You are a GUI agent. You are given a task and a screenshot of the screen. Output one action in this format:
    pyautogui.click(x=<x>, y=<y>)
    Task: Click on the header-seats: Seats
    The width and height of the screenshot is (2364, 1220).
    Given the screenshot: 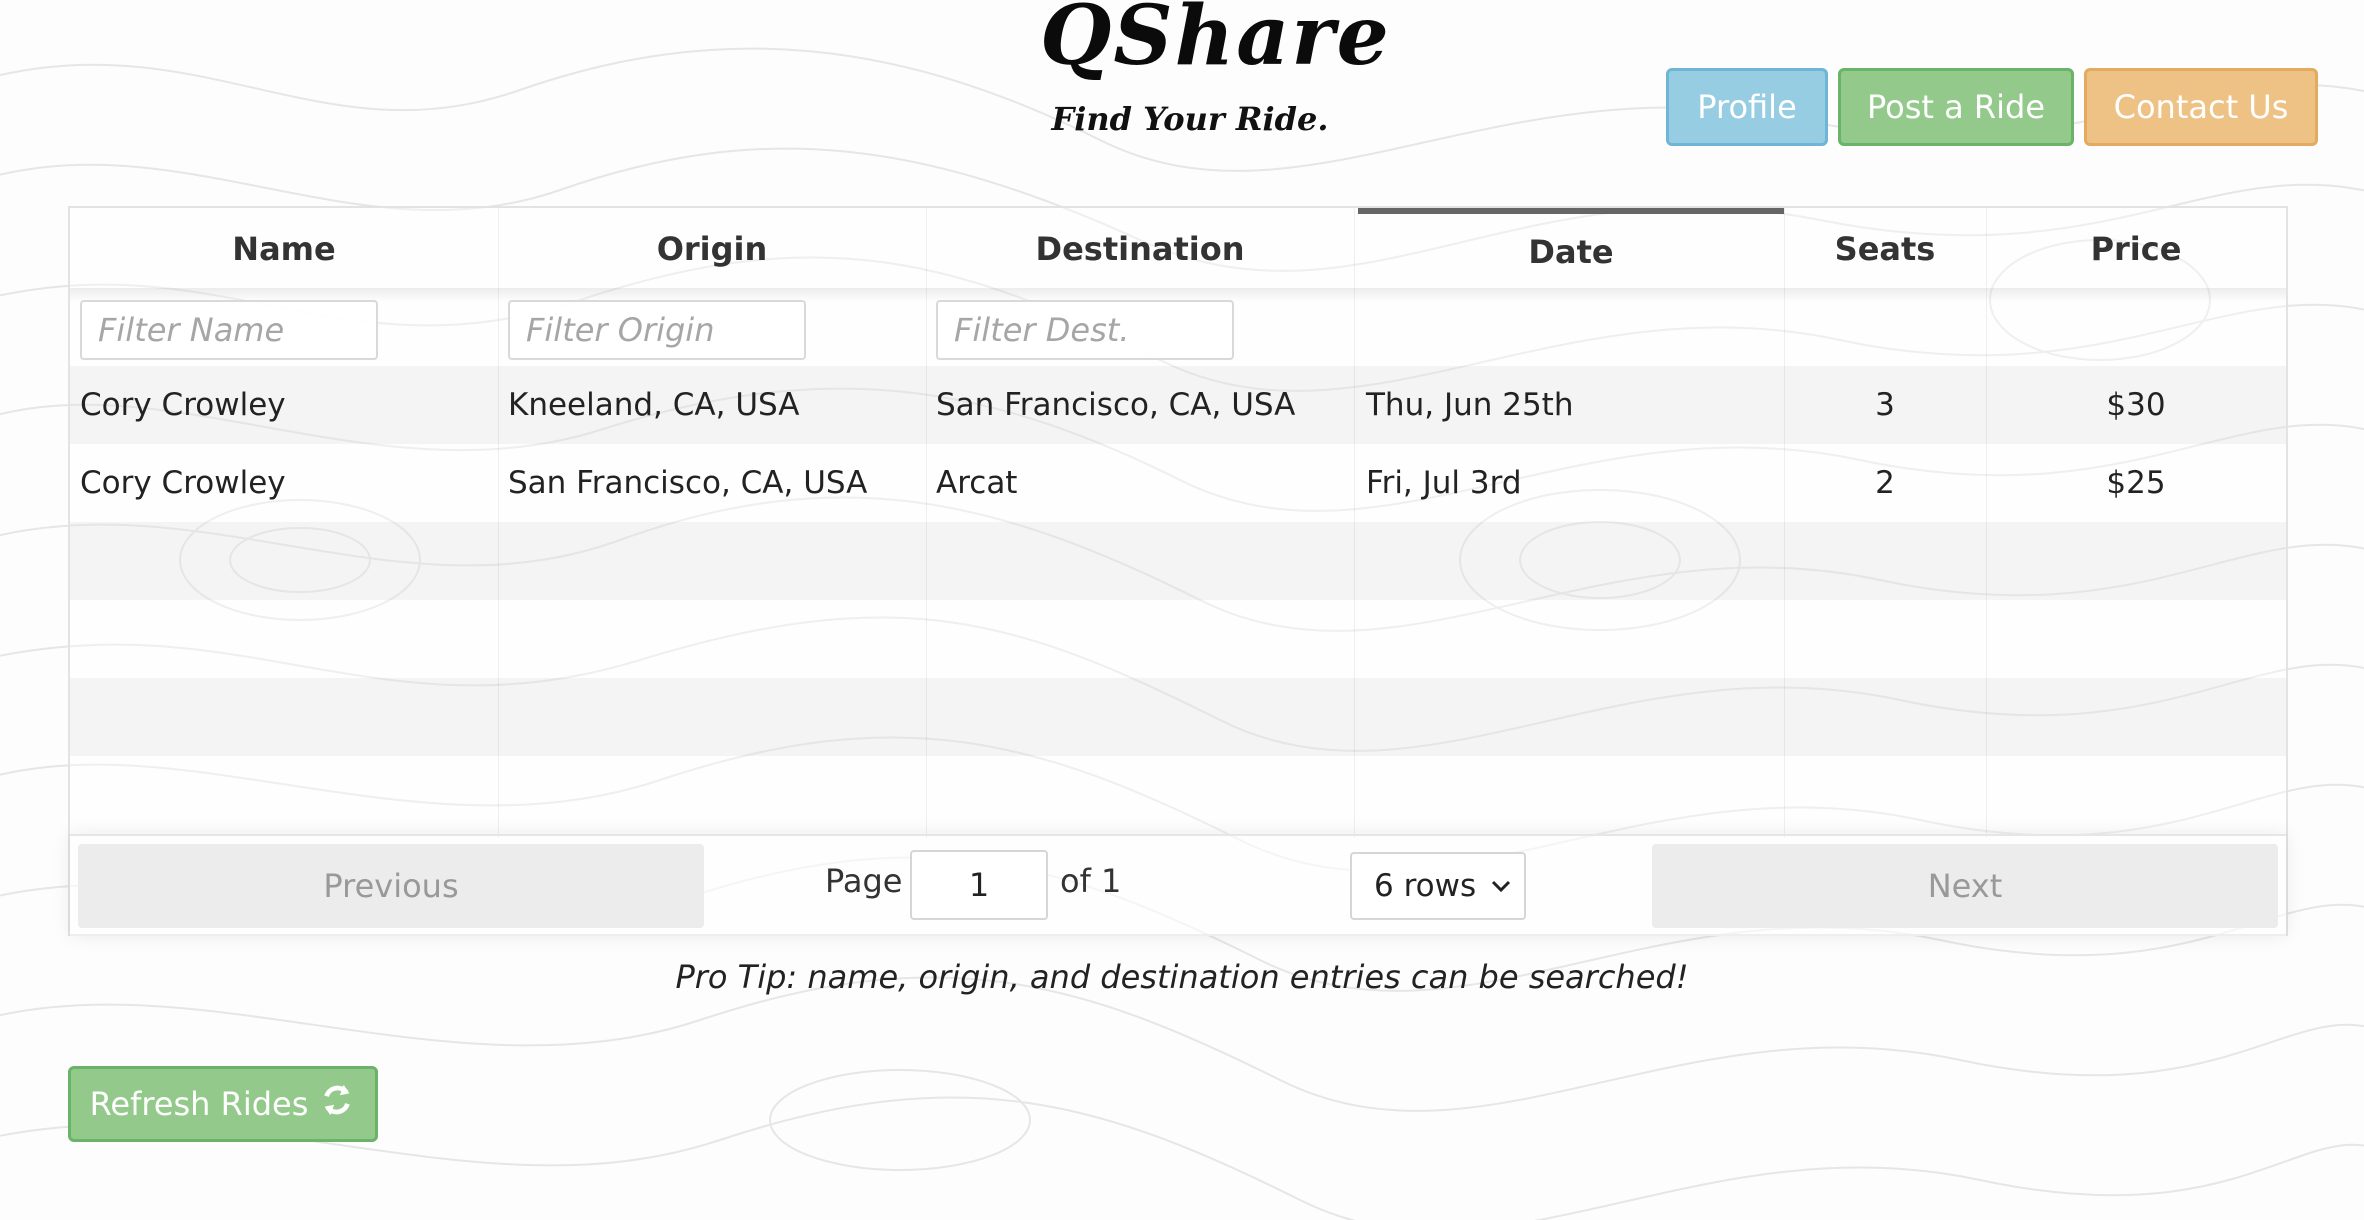 What is the action you would take?
    pyautogui.click(x=1885, y=249)
    